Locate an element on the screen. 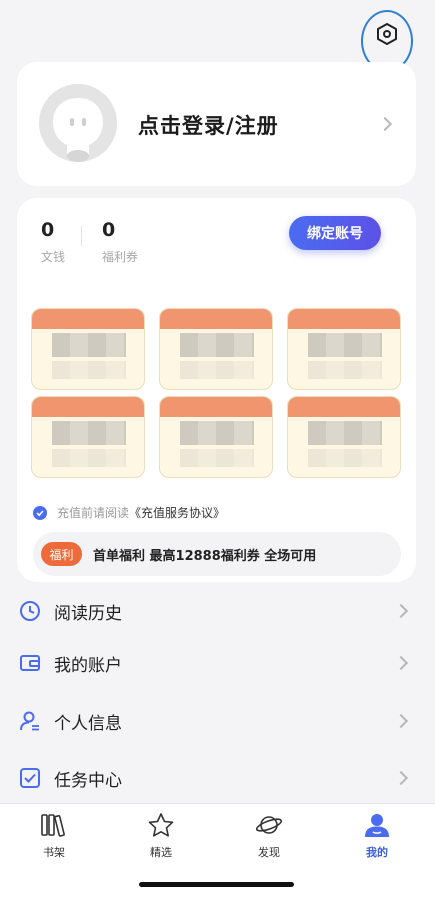 Image resolution: width=435 pixels, height=901 pixels. coupons-value: 0 is located at coordinates (109, 230).